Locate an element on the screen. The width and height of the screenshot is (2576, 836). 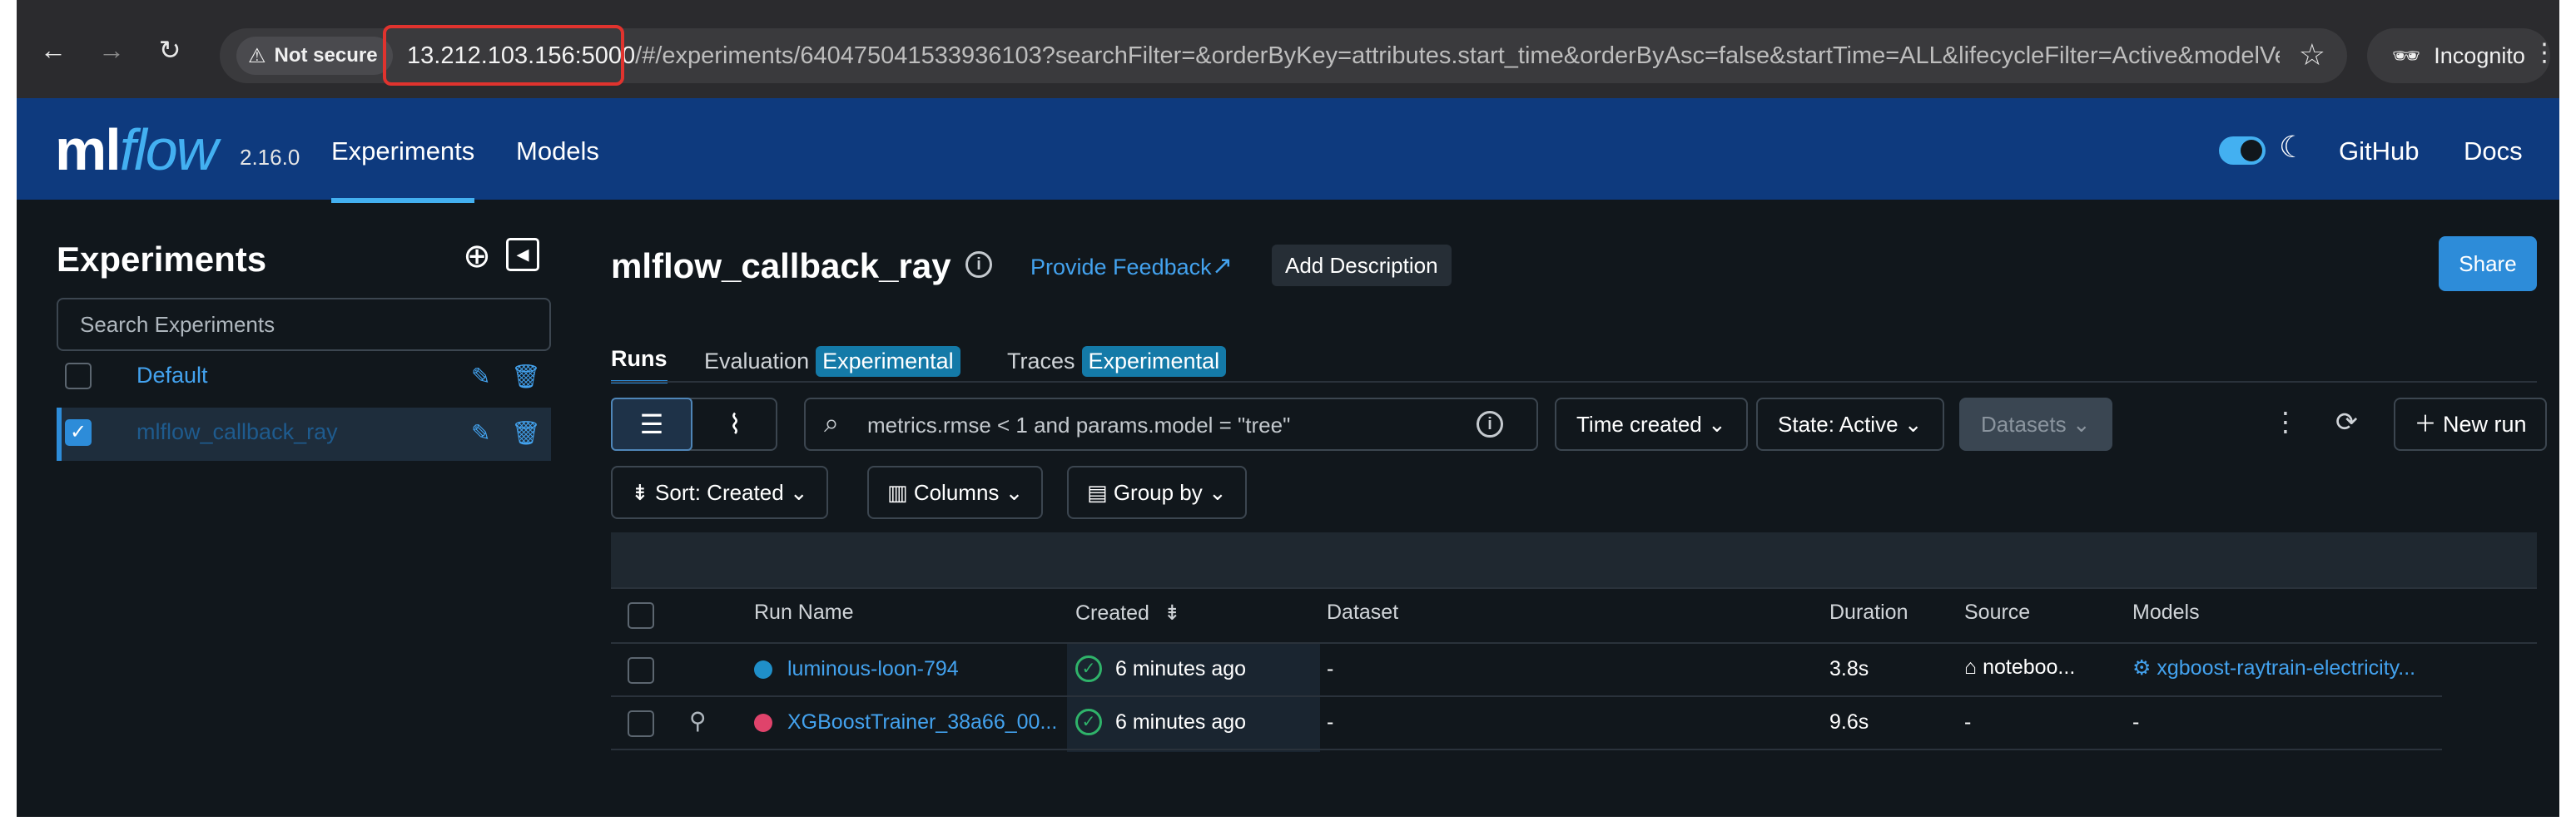
table-group-header is located at coordinates (1574, 560).